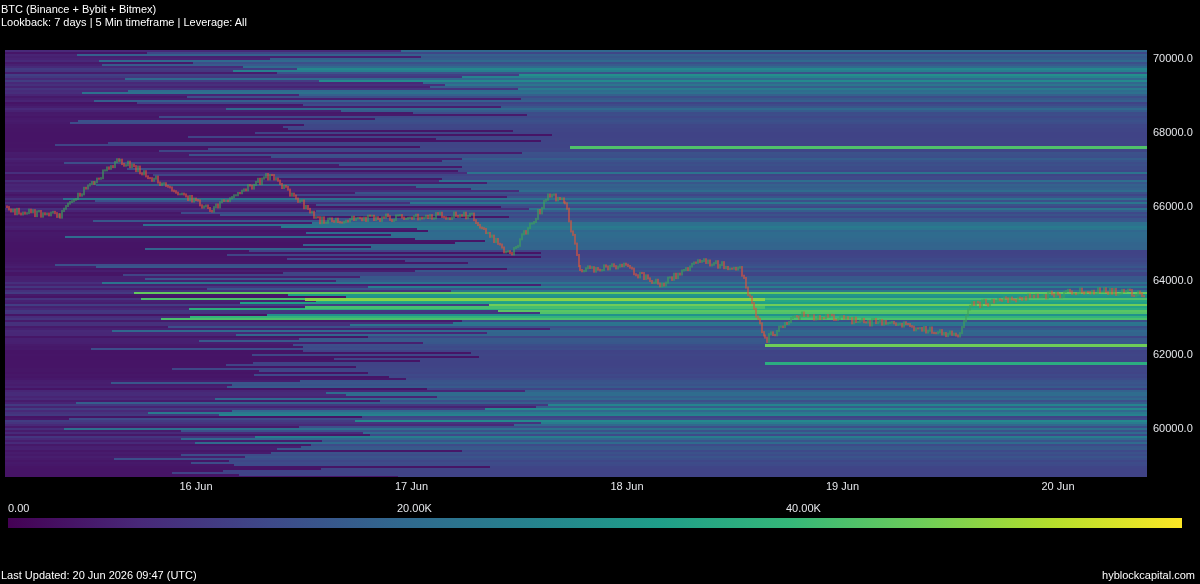  I want to click on colorbar-label: 40.00K, so click(803, 508).